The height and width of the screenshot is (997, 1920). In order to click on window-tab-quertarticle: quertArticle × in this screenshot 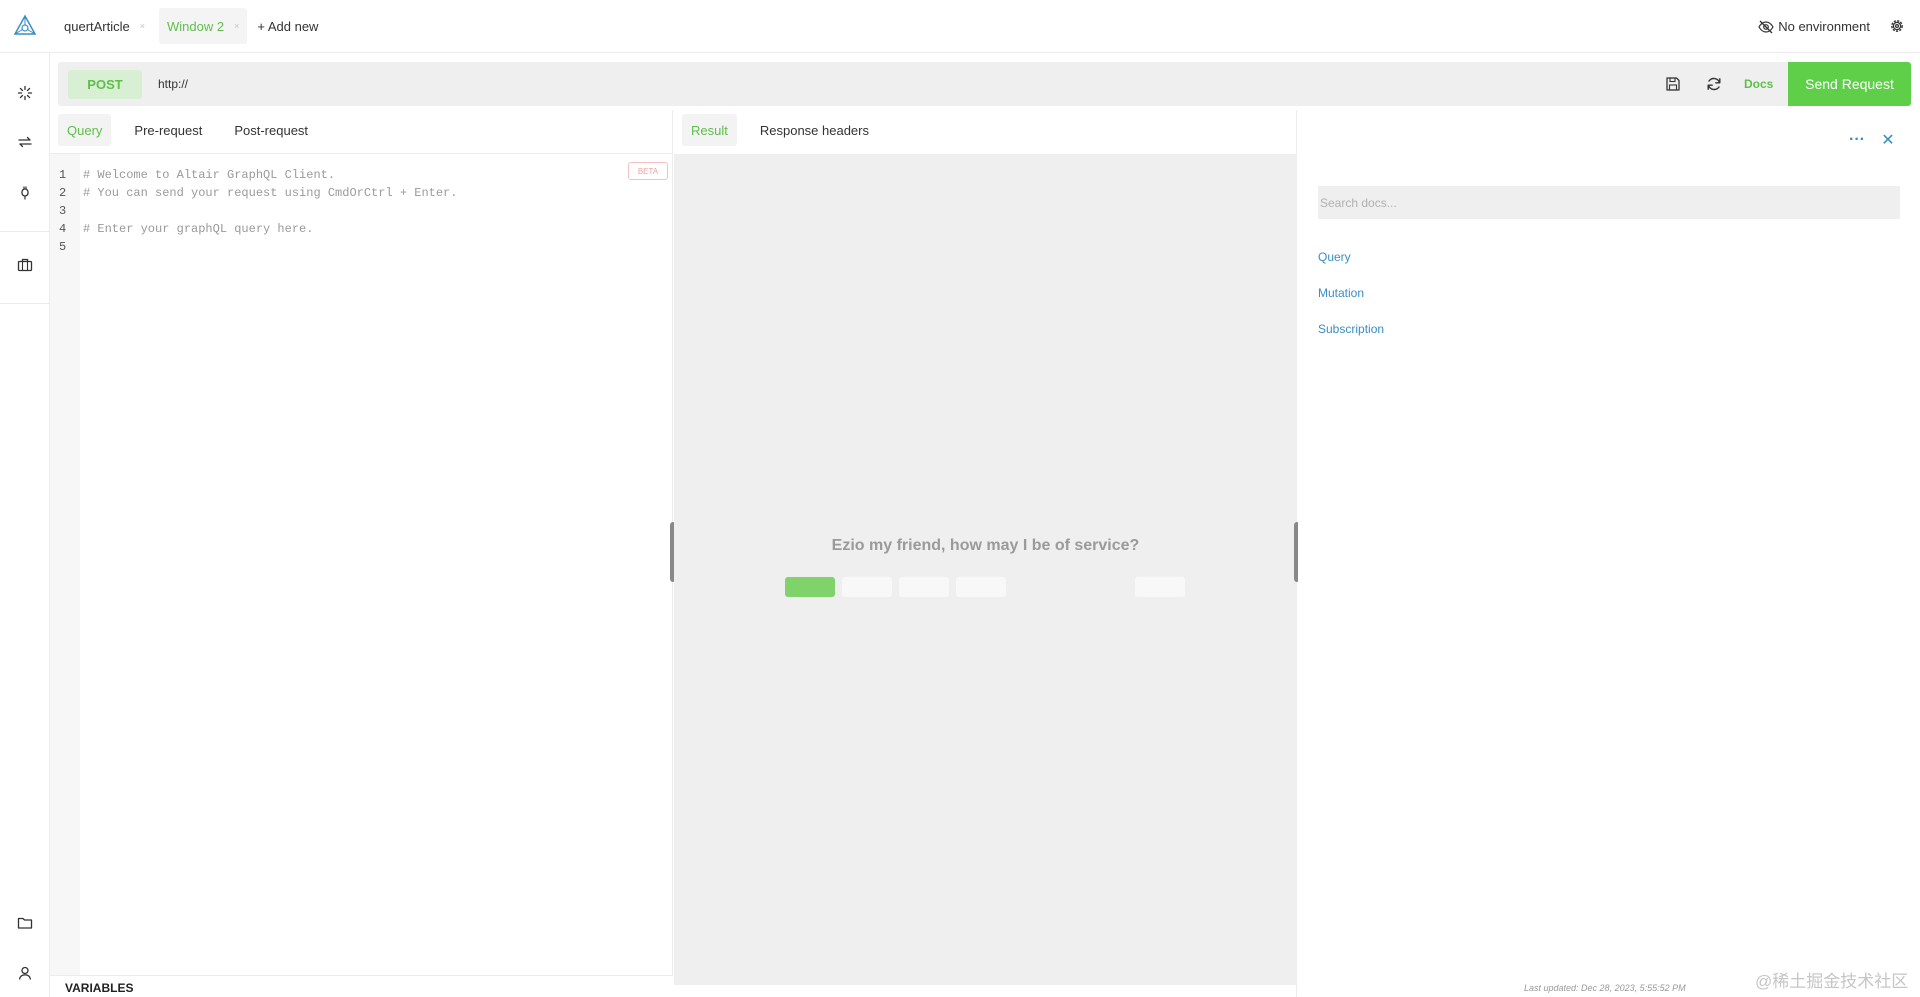, I will do `click(104, 26)`.